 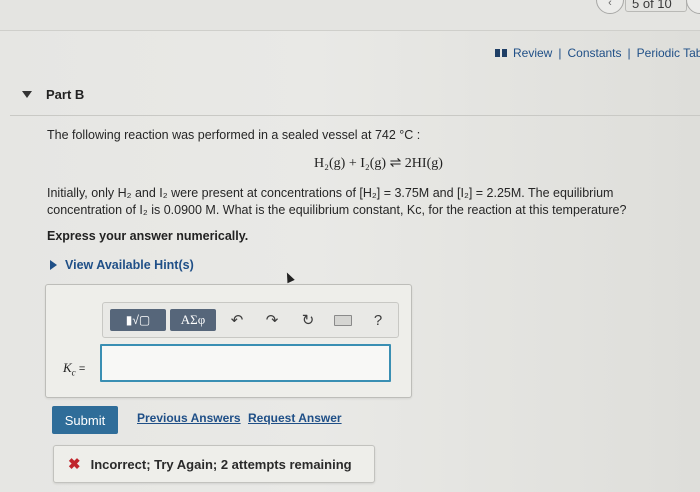 I want to click on review-link: Review, so click(x=532, y=53).